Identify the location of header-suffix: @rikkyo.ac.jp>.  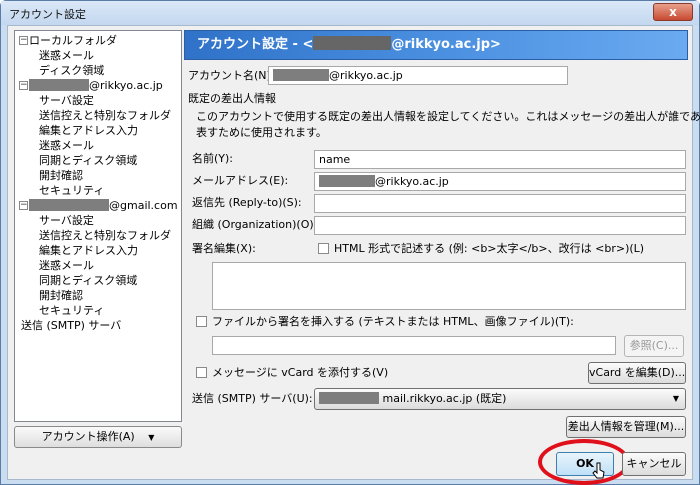
(446, 44).